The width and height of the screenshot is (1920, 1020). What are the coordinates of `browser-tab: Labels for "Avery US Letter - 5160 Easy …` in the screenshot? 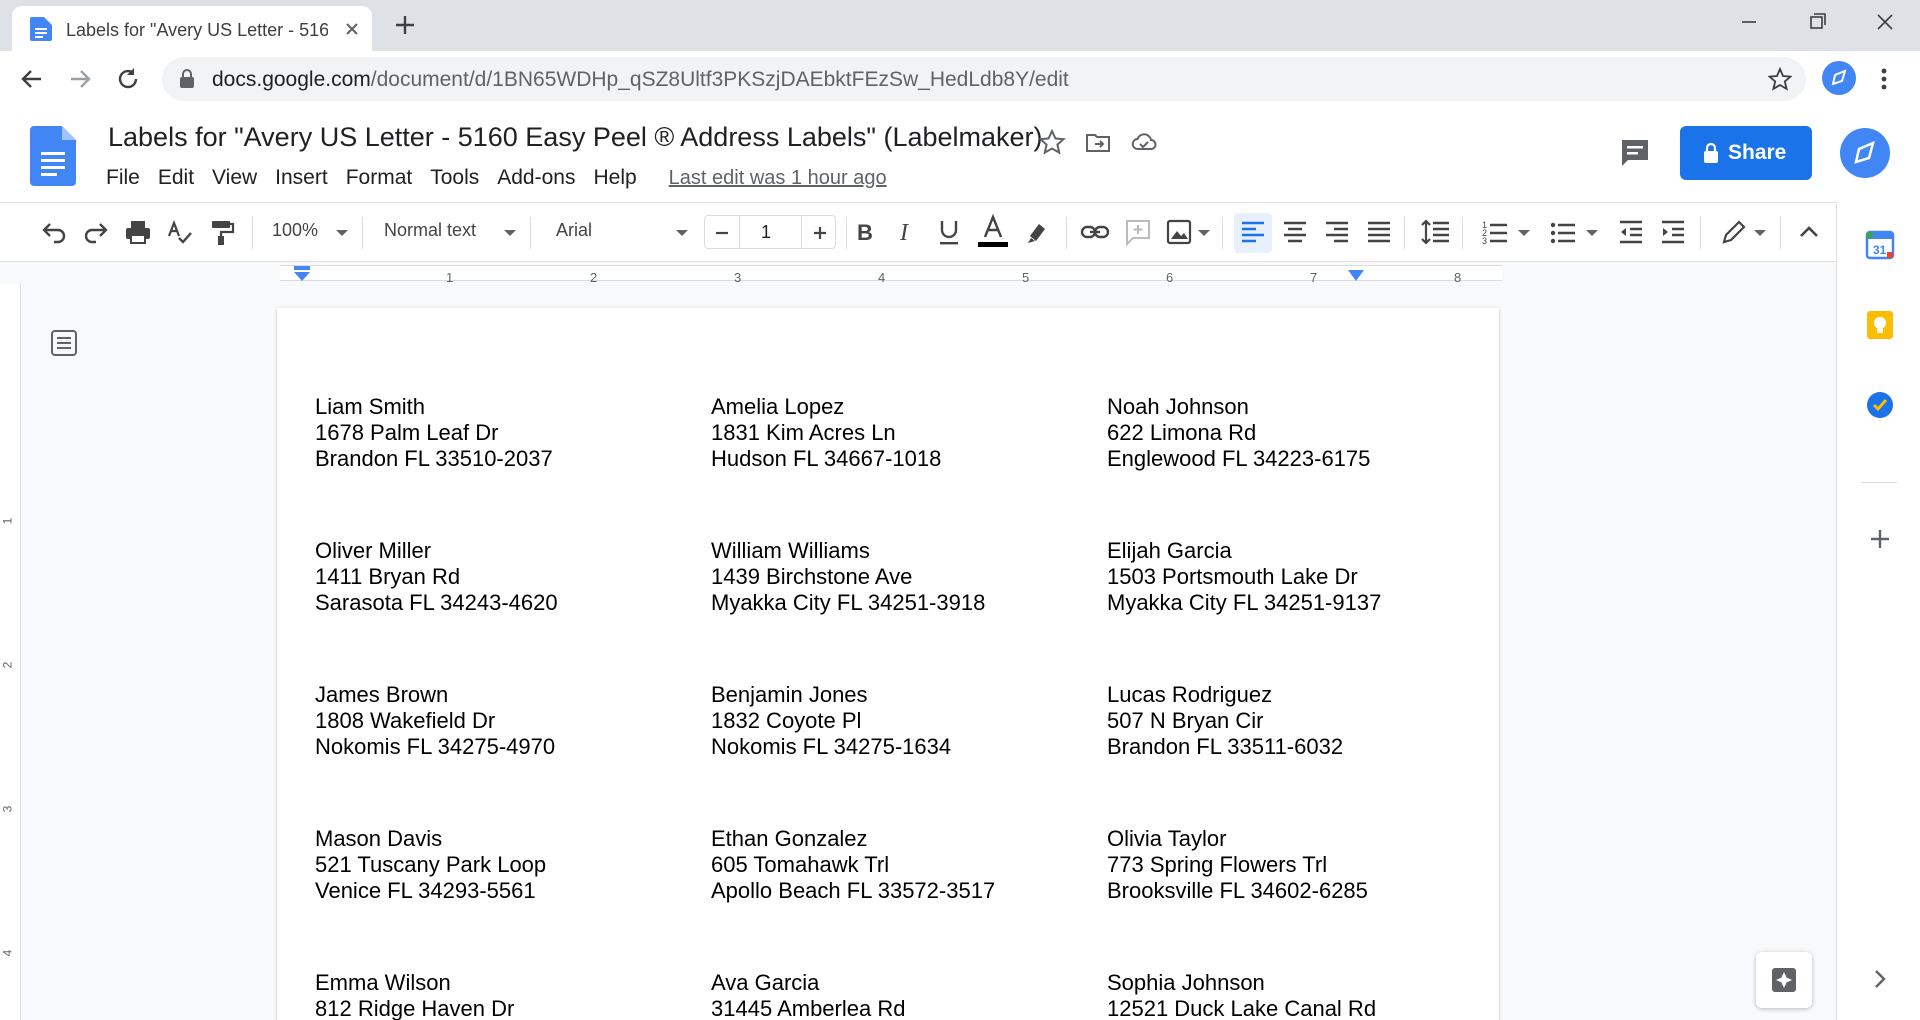 It's located at (192, 28).